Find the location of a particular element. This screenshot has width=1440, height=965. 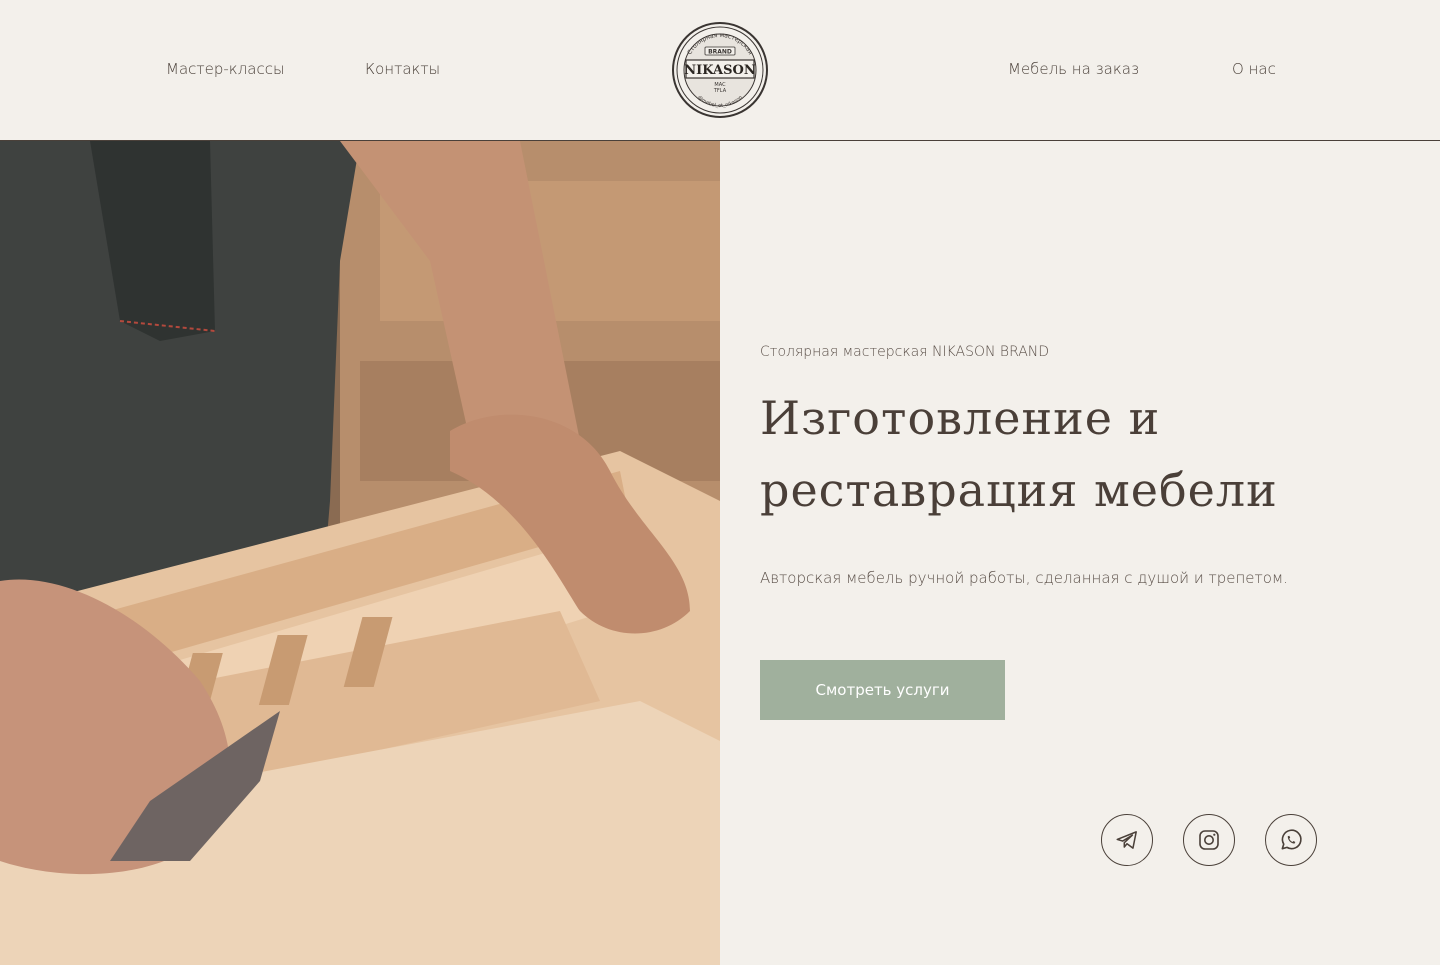

nav-master-classes: Мастер-классы is located at coordinates (225, 69).